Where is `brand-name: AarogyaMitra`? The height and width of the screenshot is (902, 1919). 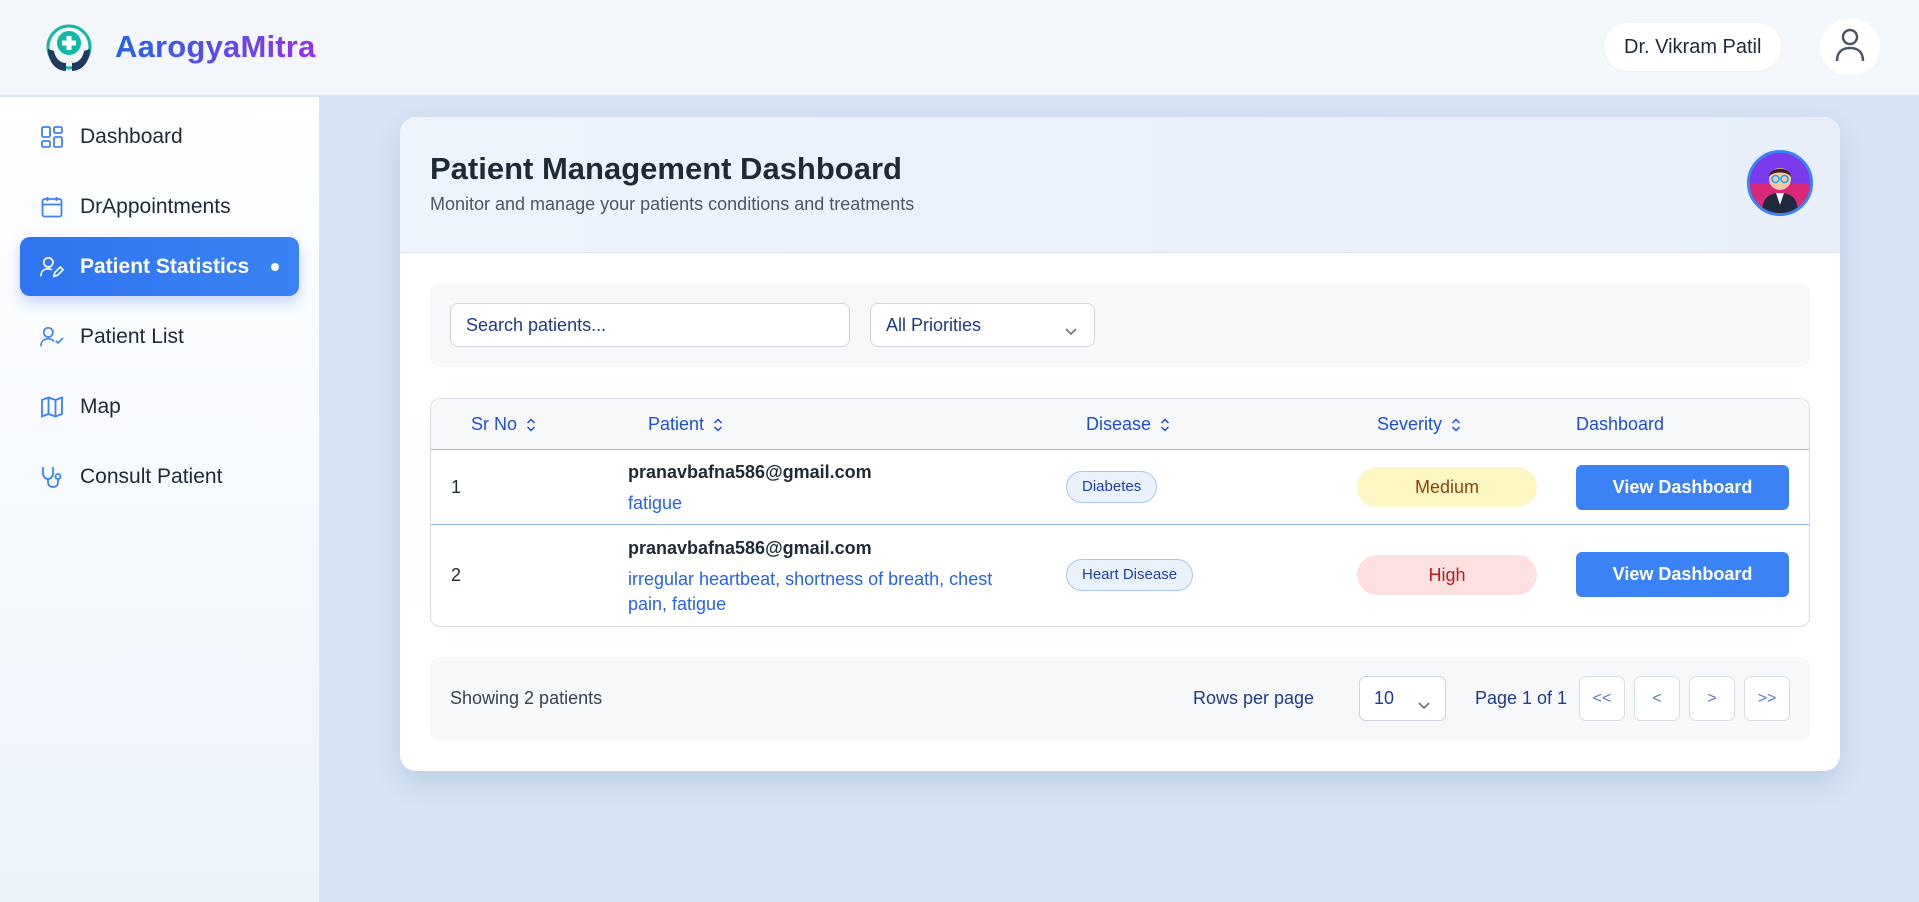 brand-name: AarogyaMitra is located at coordinates (215, 46).